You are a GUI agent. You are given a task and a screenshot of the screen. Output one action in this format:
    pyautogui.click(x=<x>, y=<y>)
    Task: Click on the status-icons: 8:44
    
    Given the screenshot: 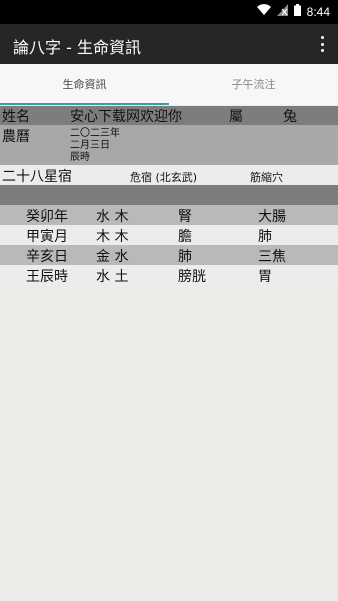 What is the action you would take?
    pyautogui.click(x=293, y=11)
    